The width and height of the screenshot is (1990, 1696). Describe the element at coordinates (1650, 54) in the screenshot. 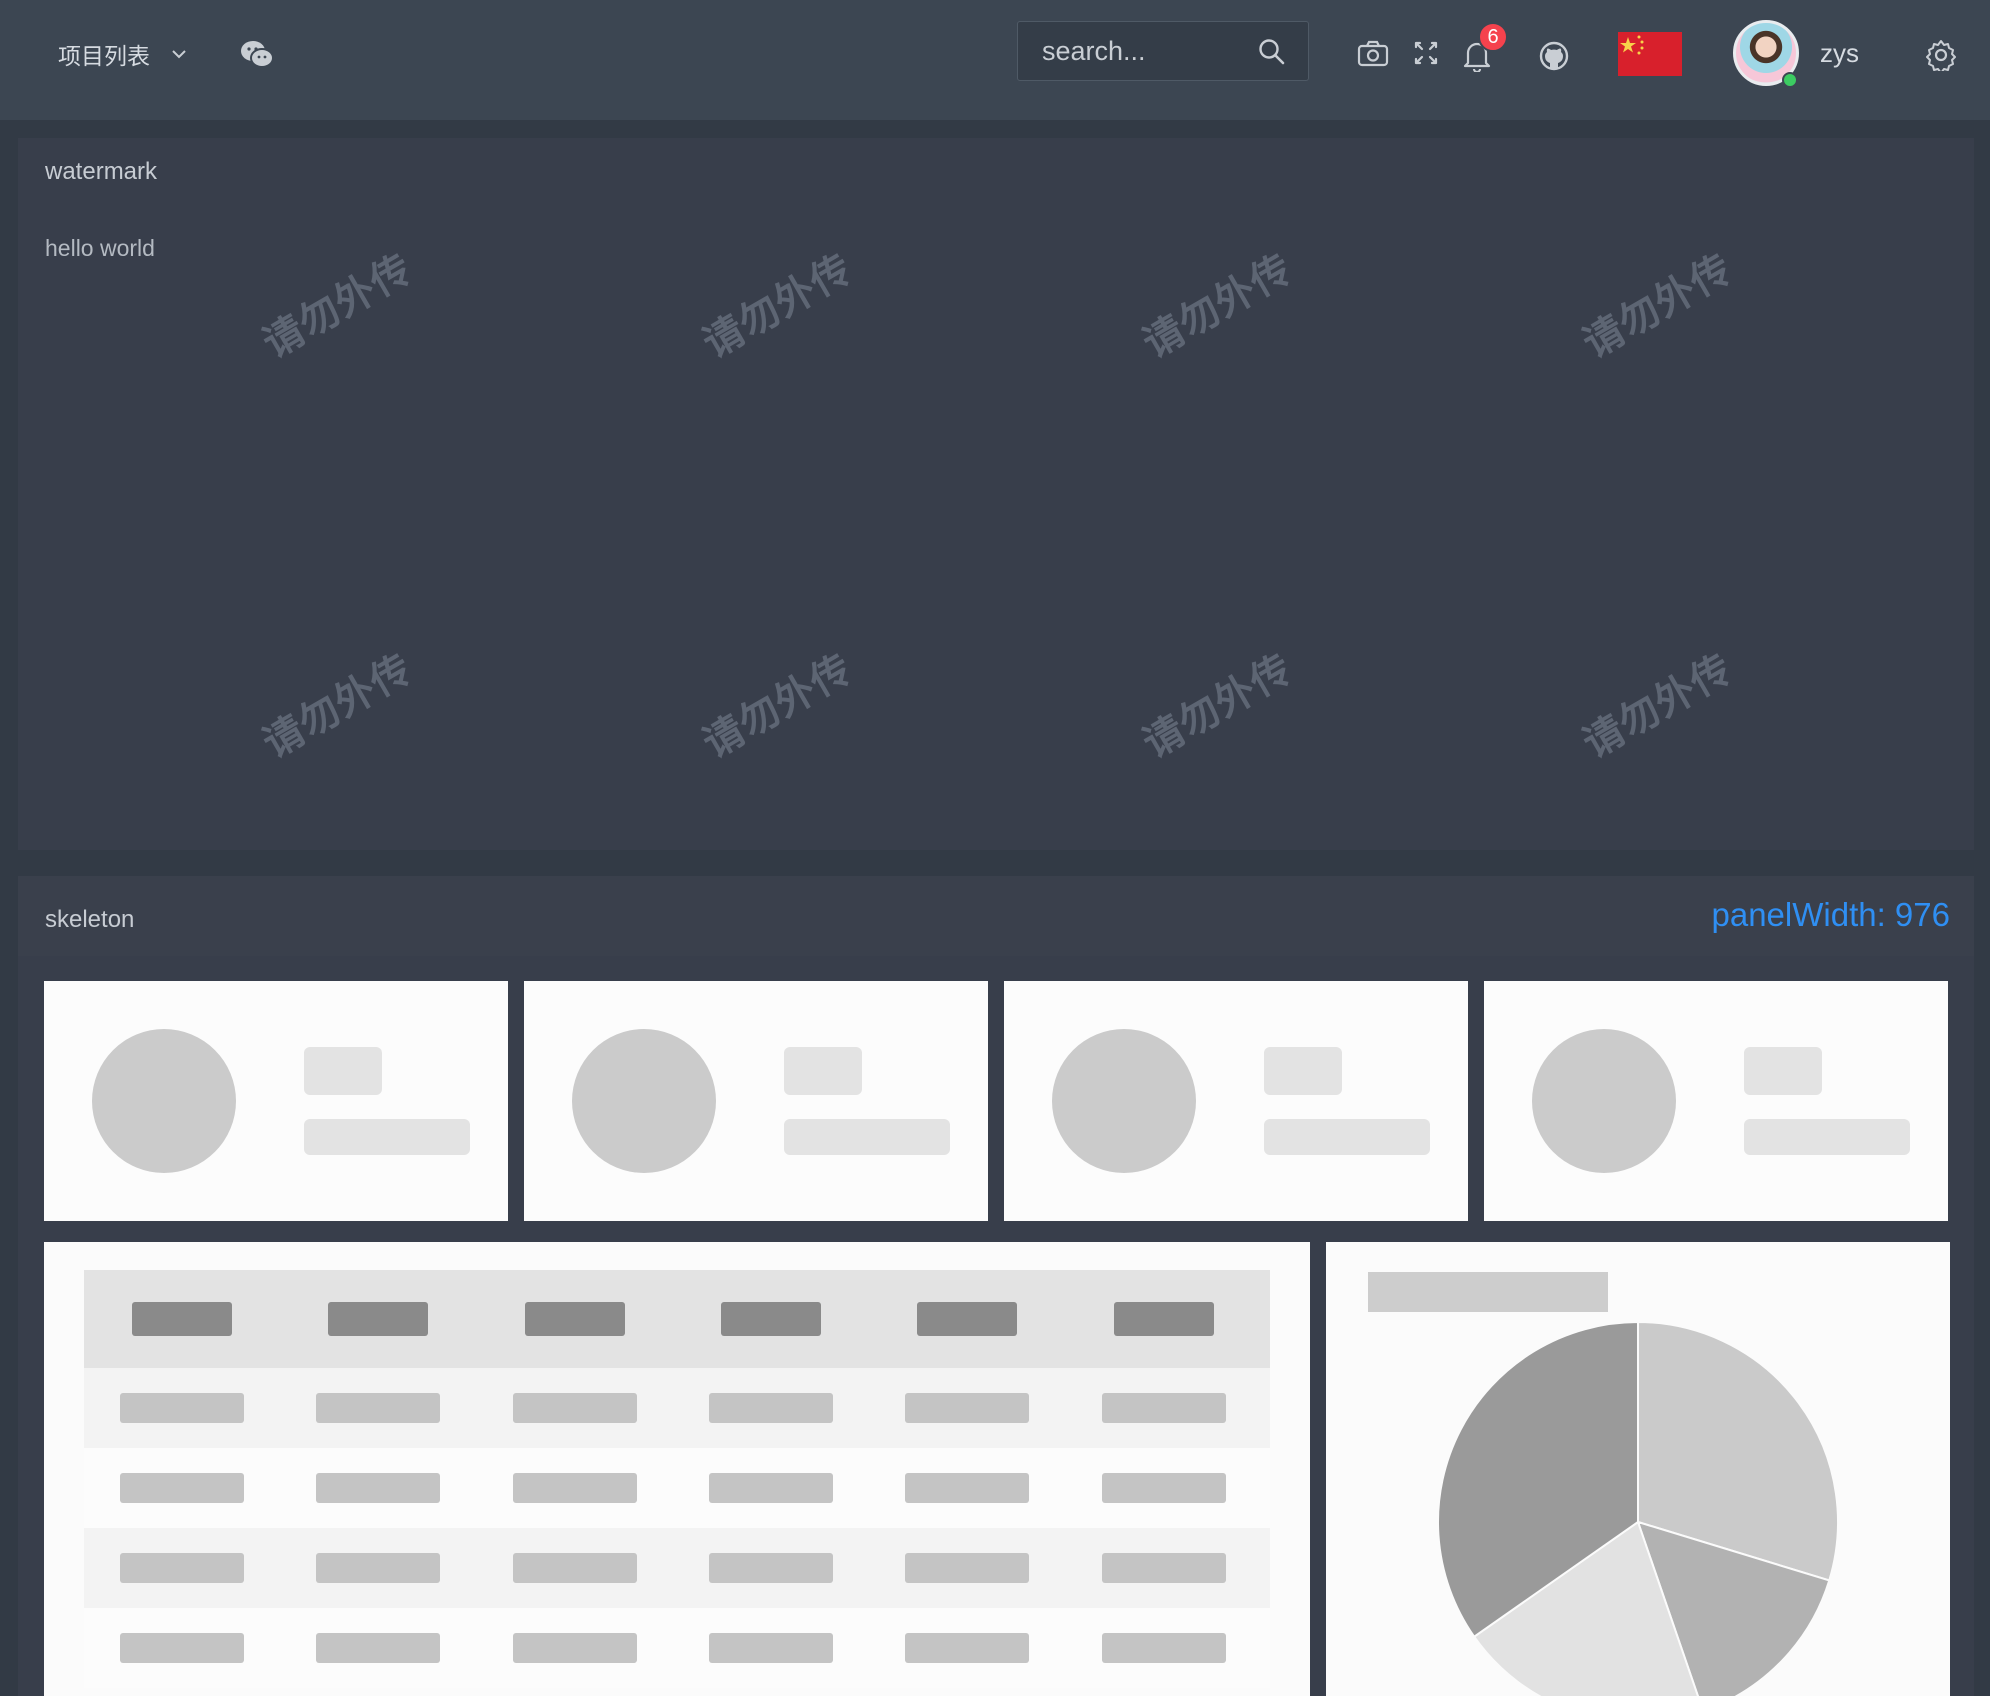

I see `china-flag-icon` at that location.